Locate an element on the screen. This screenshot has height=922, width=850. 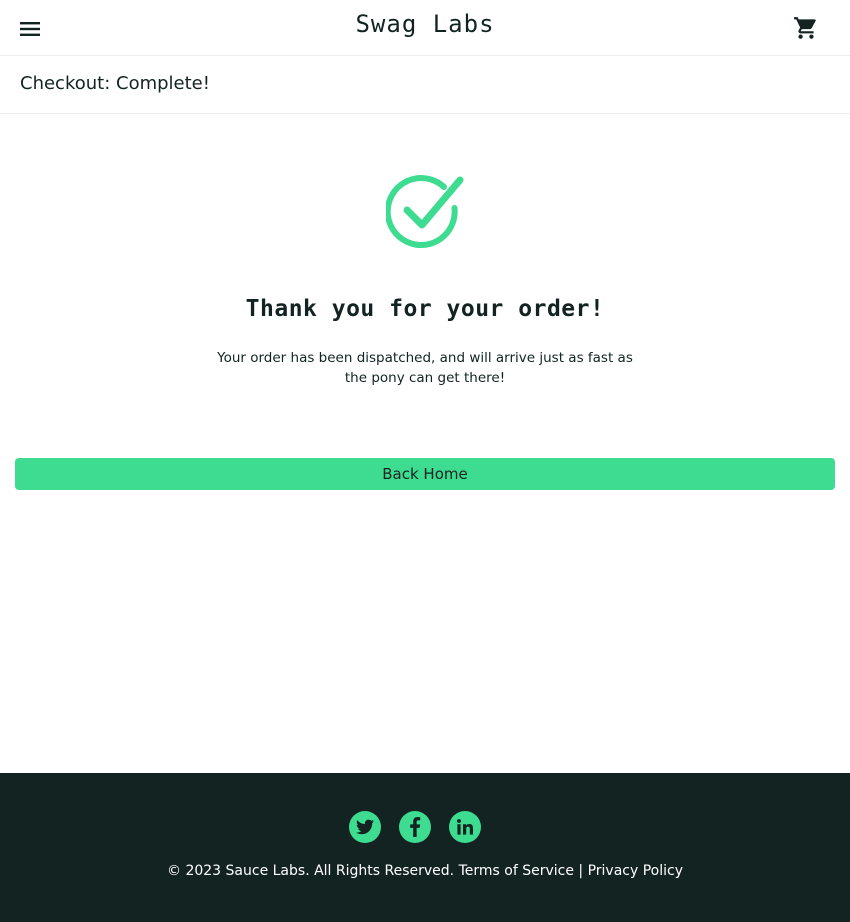
twitter-link is located at coordinates (365, 827).